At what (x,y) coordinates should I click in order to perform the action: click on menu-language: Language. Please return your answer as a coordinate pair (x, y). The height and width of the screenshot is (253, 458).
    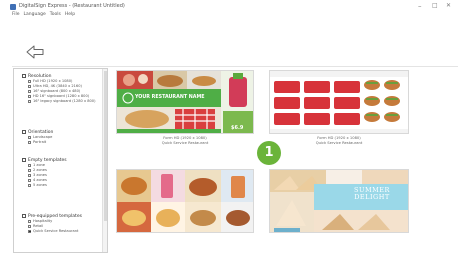
    Looking at the image, I should click on (35, 16).